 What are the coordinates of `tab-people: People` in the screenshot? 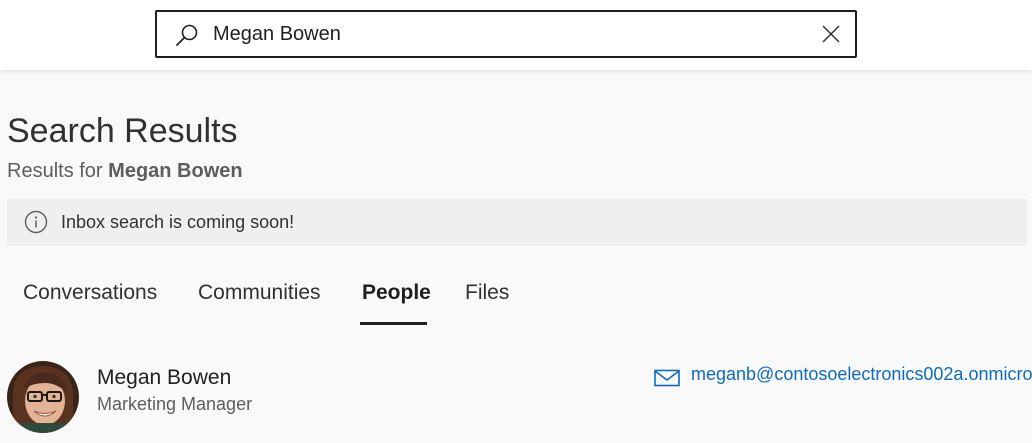 It's located at (396, 293).